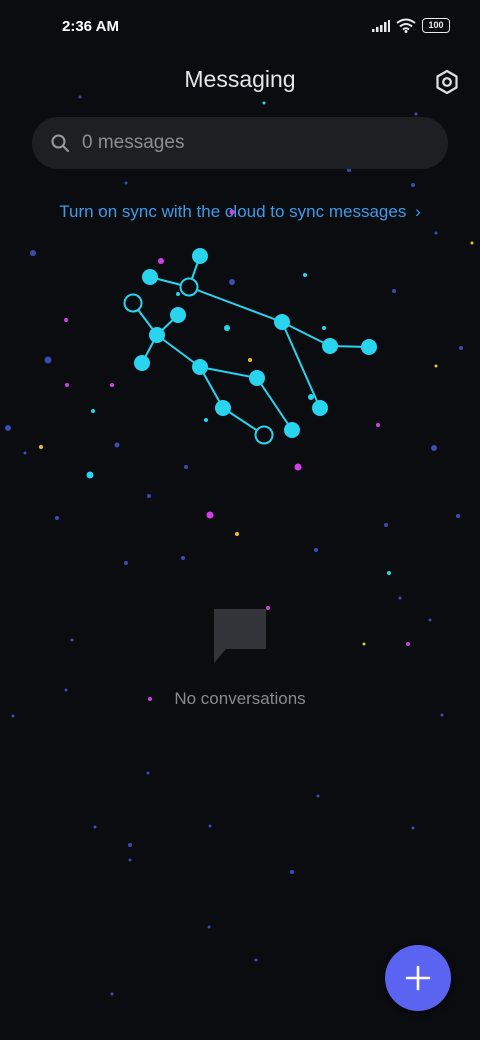  I want to click on search-input, so click(252, 143).